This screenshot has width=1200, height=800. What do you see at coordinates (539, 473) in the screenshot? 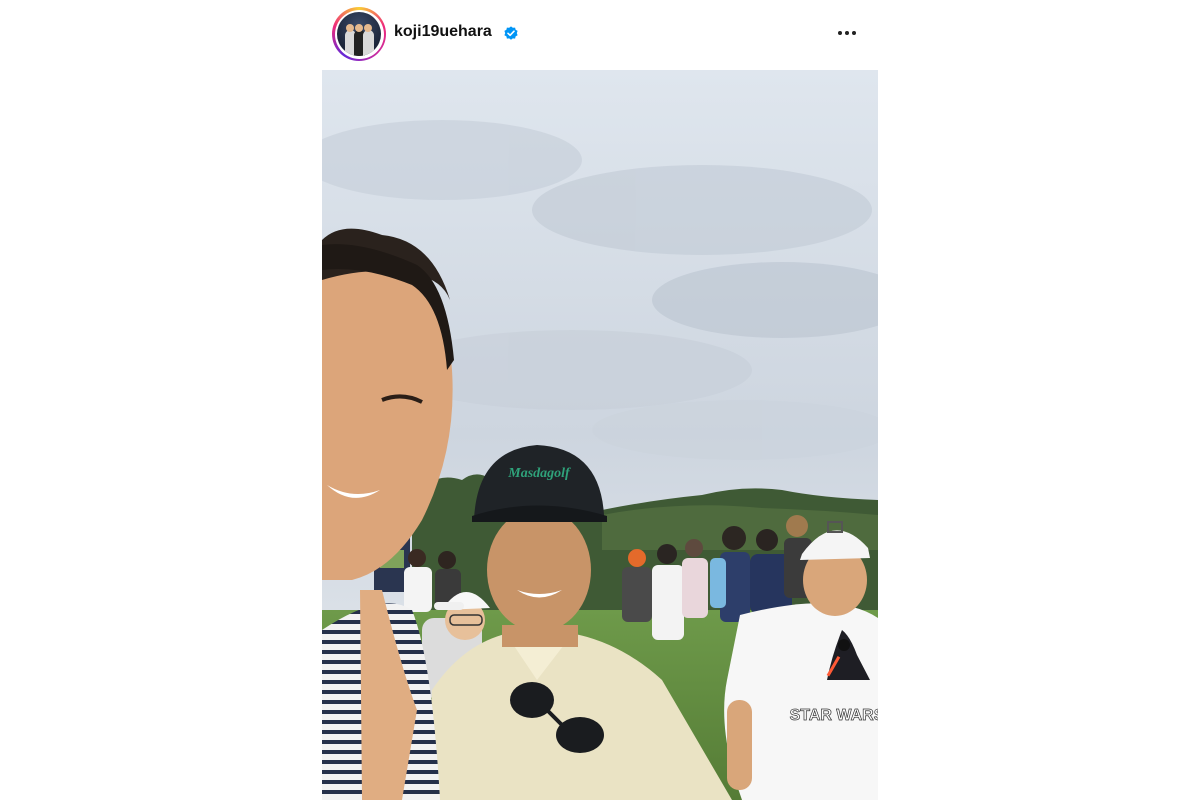
I see `cap-logo: Masdagolf` at bounding box center [539, 473].